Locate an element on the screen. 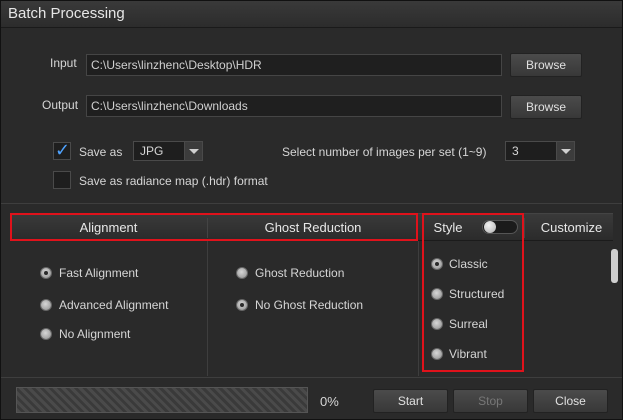 The height and width of the screenshot is (420, 623). stop-button: Stop is located at coordinates (490, 401).